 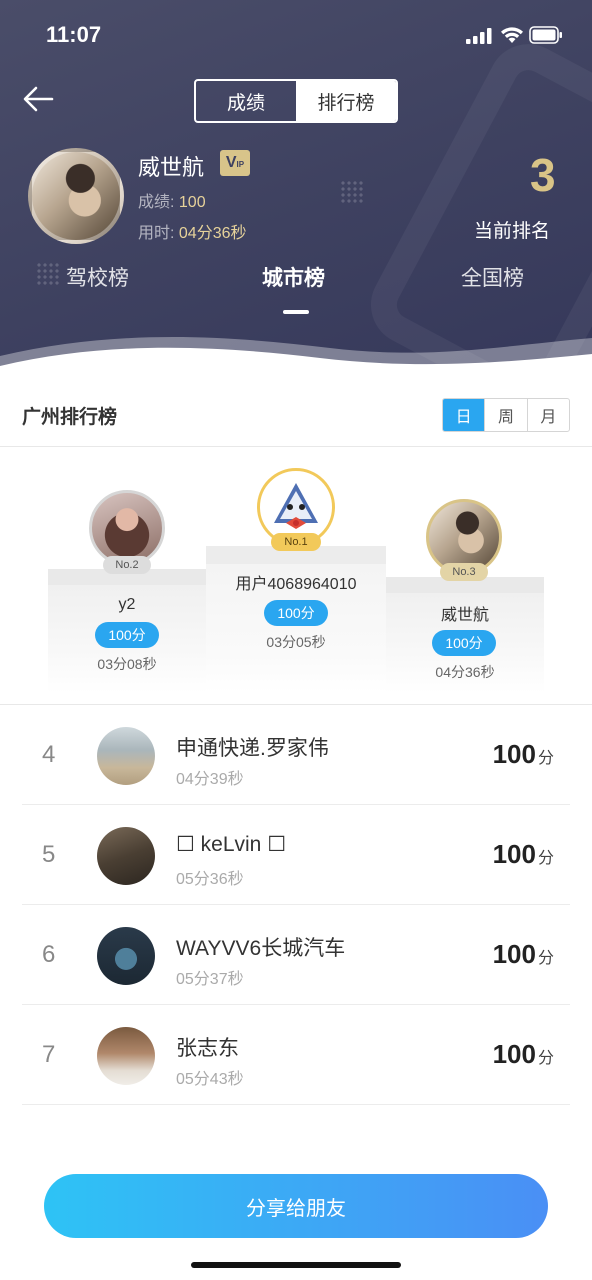 What do you see at coordinates (293, 277) in the screenshot?
I see `tab-city: 城市榜` at bounding box center [293, 277].